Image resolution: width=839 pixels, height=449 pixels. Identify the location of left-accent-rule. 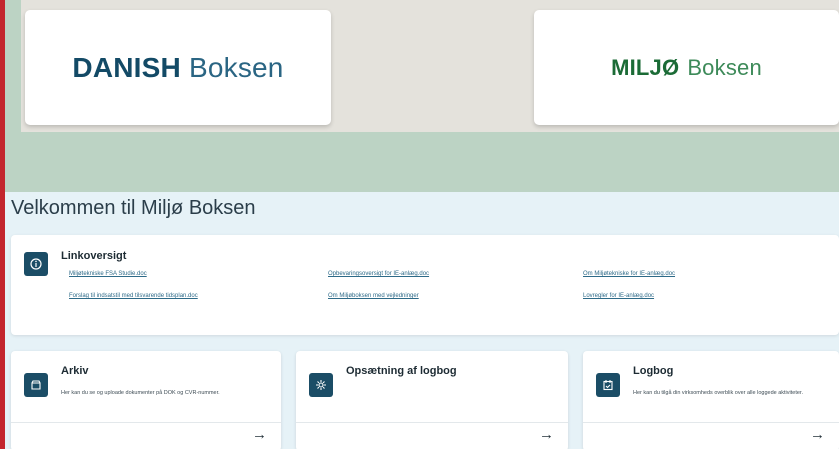
(2, 224).